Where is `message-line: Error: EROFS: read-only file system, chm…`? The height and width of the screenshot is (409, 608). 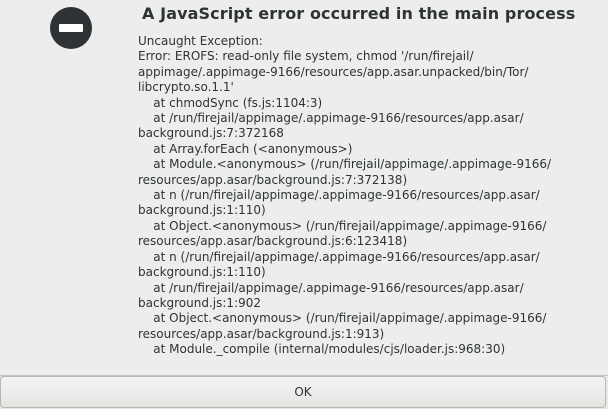
message-line: Error: EROFS: read-only file system, chm… is located at coordinates (306, 56).